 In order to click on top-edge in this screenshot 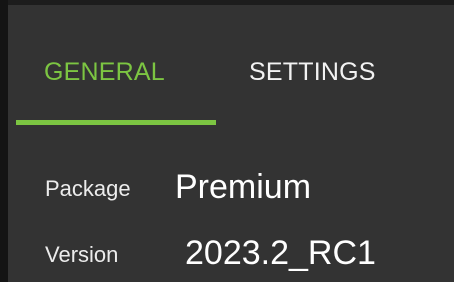, I will do `click(227, 2)`.